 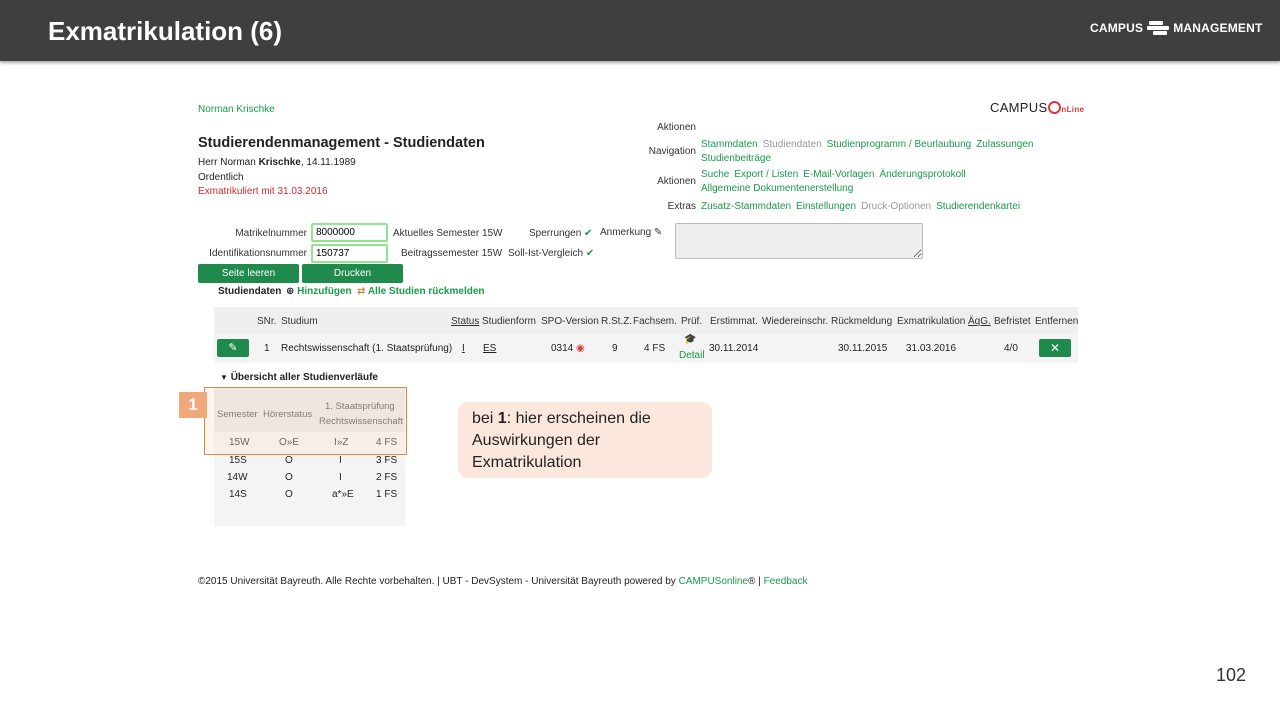 What do you see at coordinates (305, 421) in the screenshot?
I see `highlight-box` at bounding box center [305, 421].